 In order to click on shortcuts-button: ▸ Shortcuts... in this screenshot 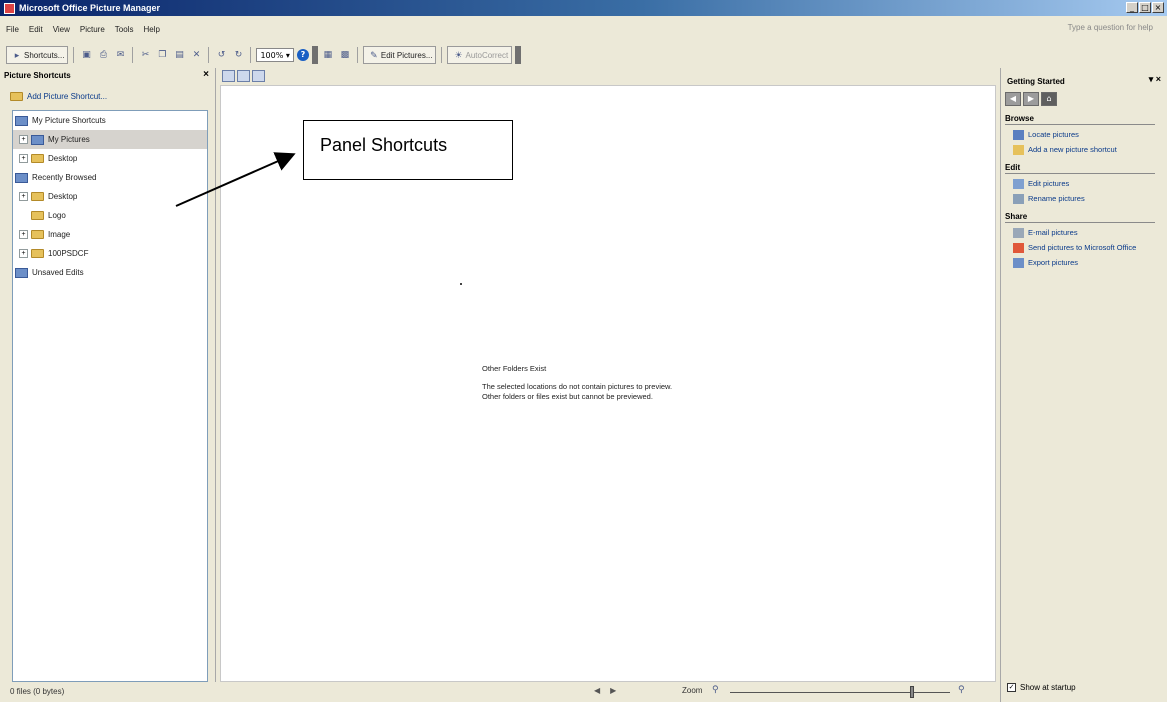, I will do `click(37, 55)`.